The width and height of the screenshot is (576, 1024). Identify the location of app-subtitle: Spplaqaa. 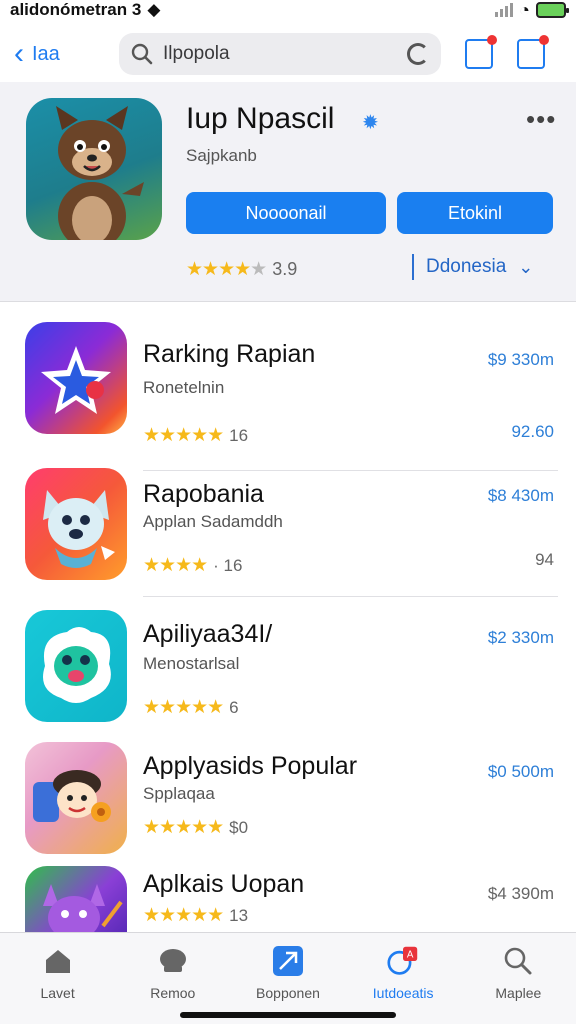
(179, 793).